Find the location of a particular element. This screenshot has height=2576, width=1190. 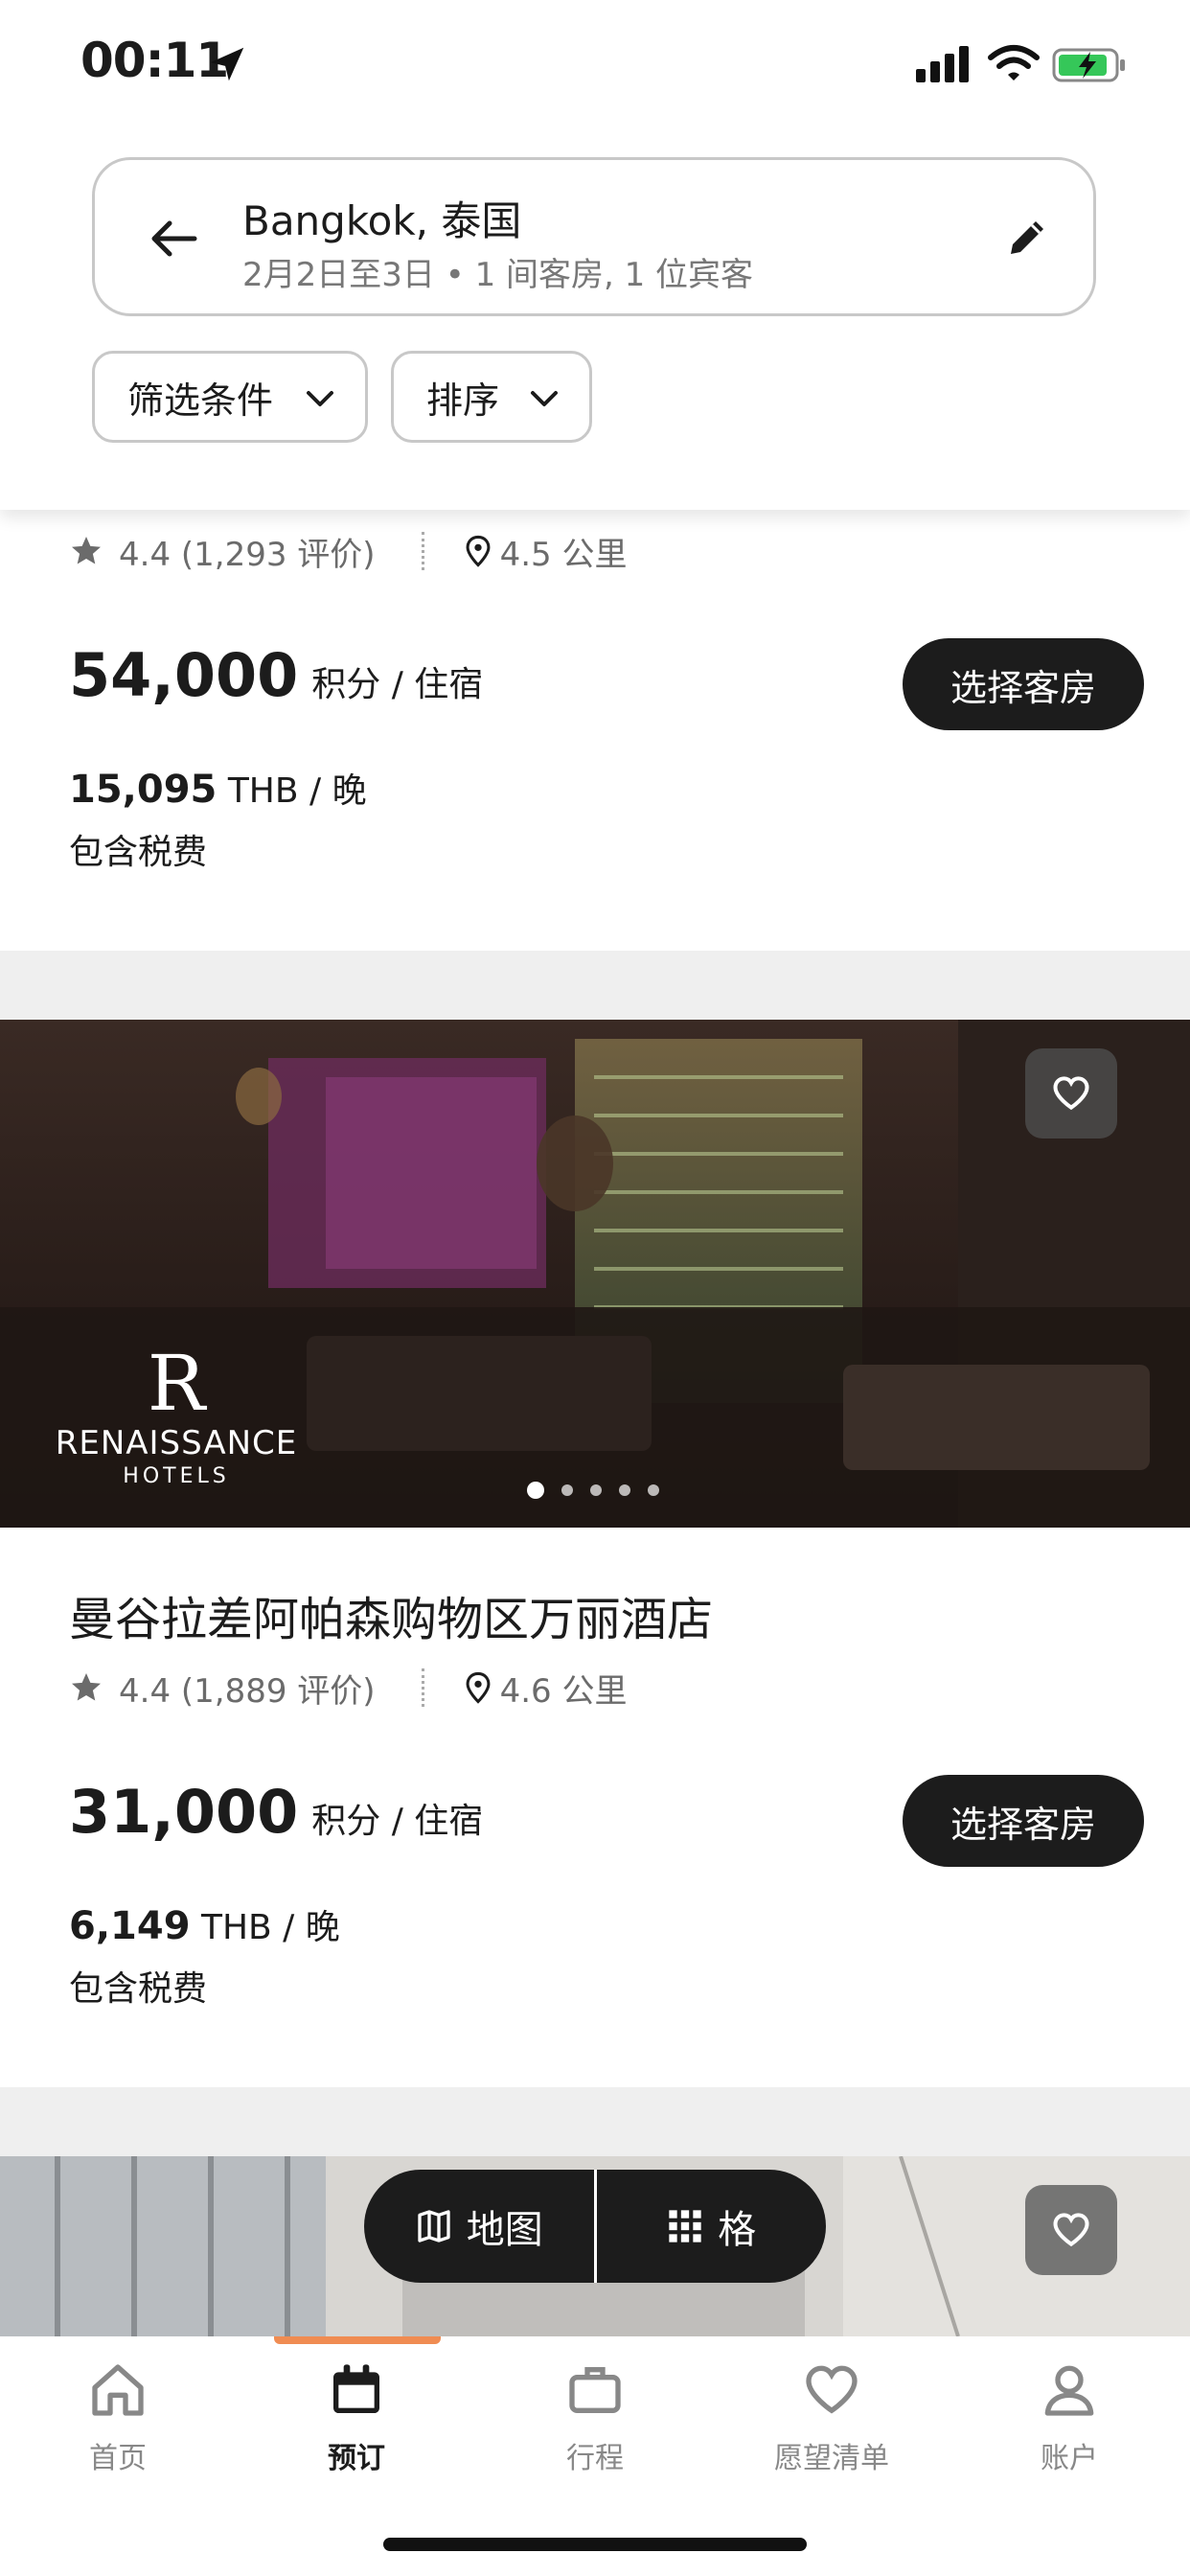

map-icon is located at coordinates (434, 2226).